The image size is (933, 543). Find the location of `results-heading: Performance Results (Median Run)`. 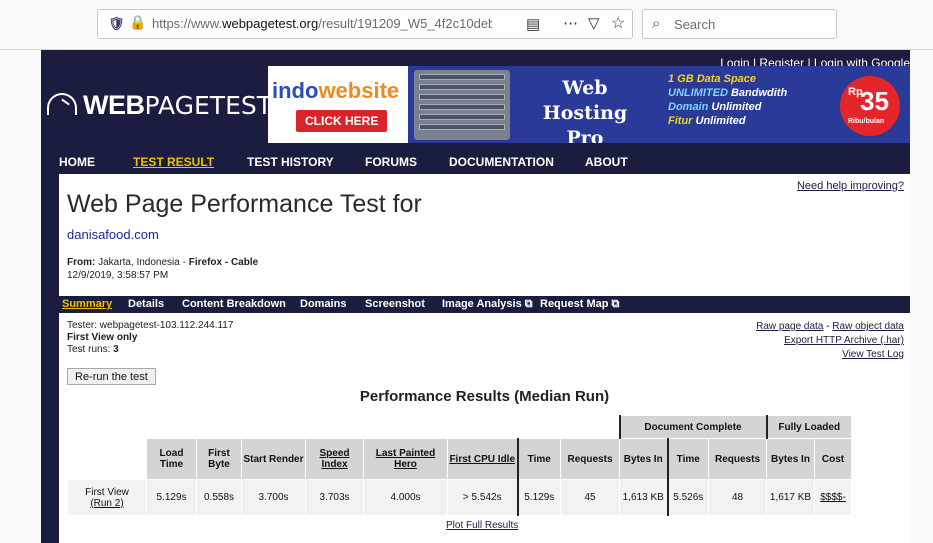

results-heading: Performance Results (Median Run) is located at coordinates (484, 396).